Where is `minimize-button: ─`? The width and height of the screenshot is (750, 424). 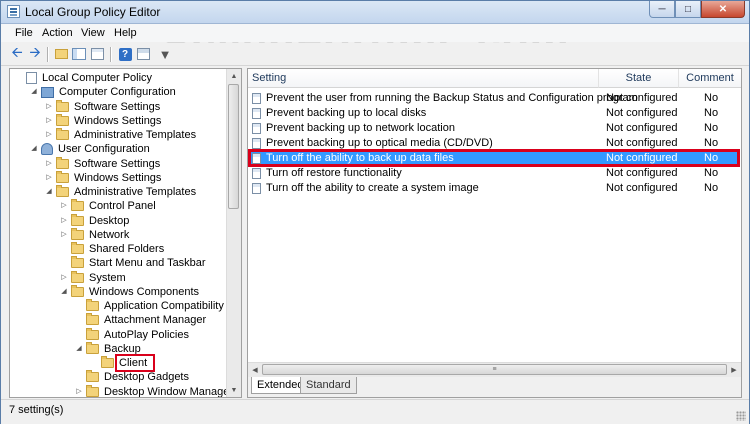
minimize-button: ─ is located at coordinates (662, 9).